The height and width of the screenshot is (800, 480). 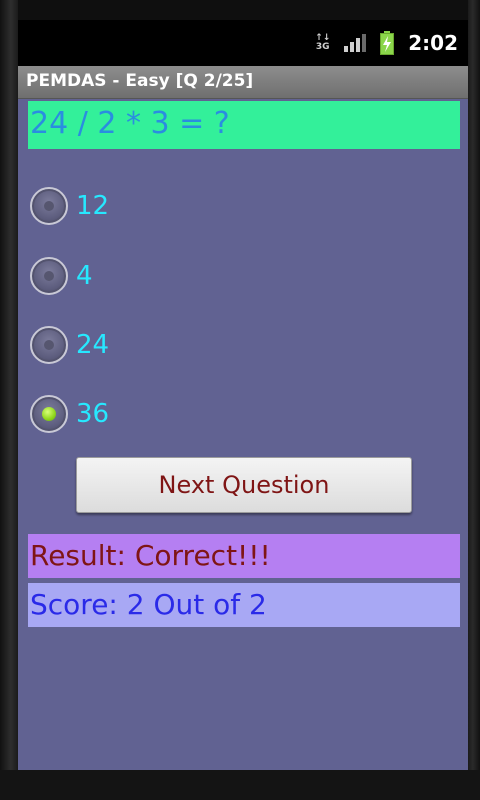 I want to click on next-question-label: Next Question, so click(x=244, y=485).